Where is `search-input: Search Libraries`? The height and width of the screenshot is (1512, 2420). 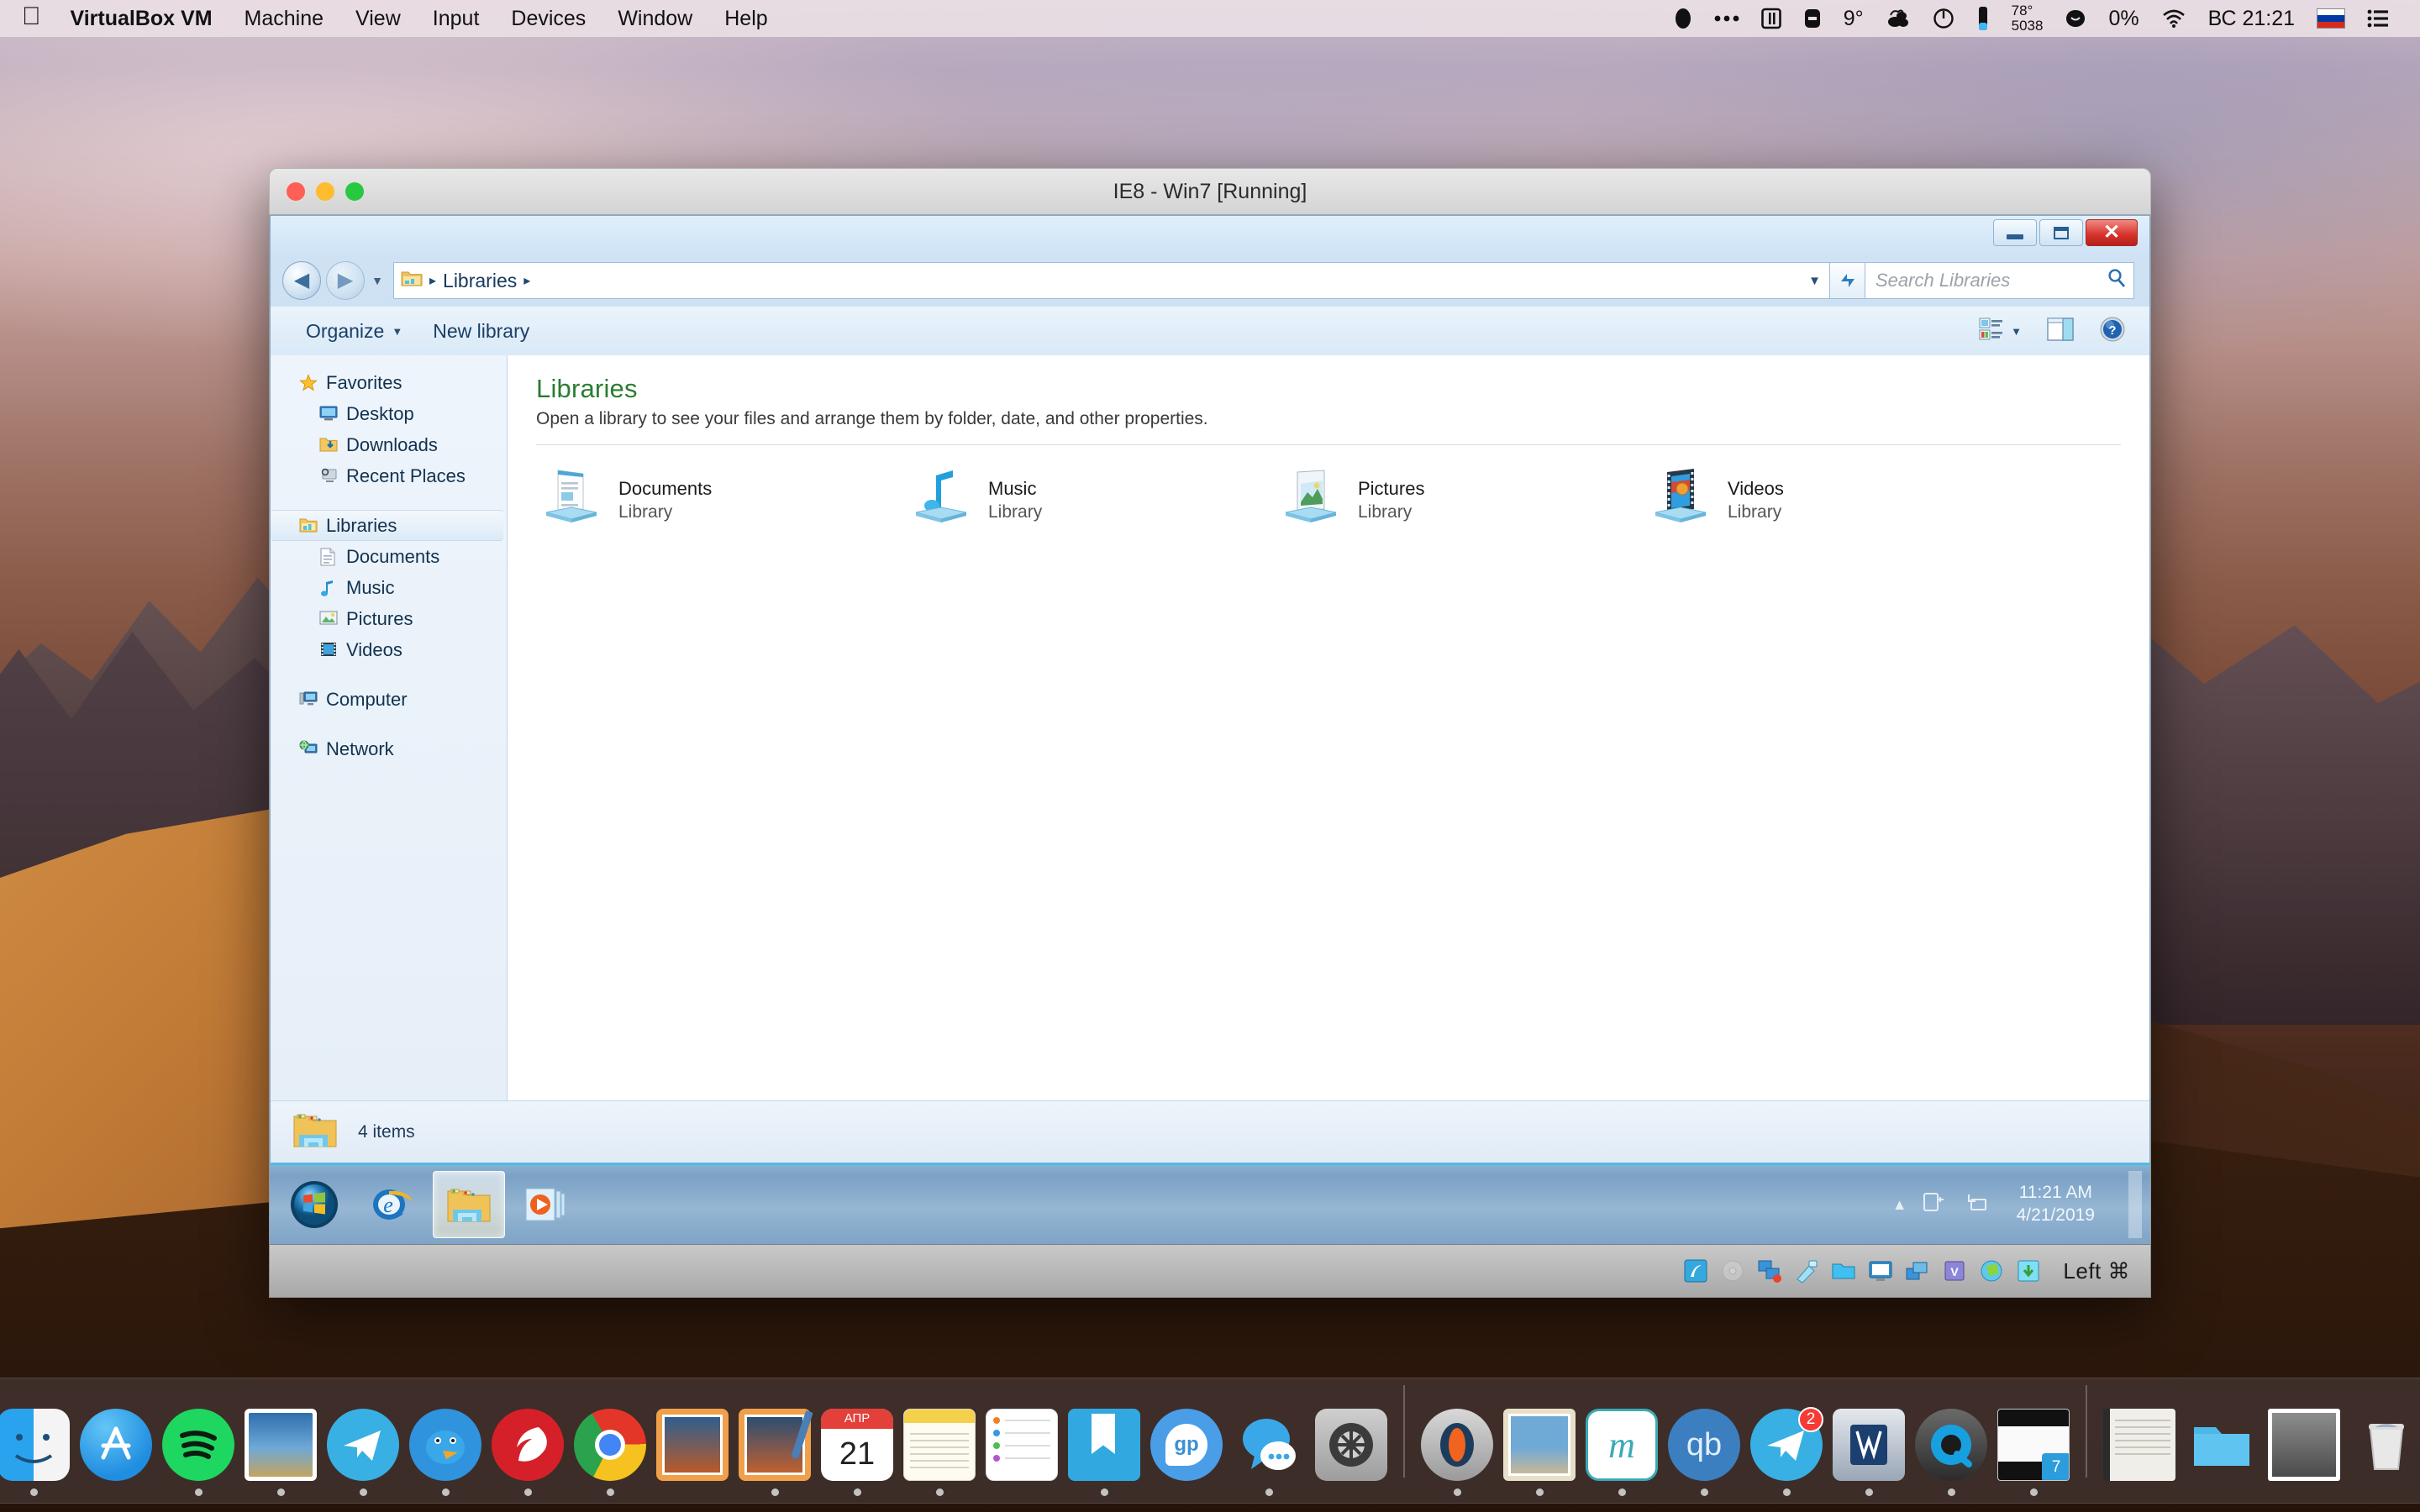 search-input: Search Libraries is located at coordinates (1999, 280).